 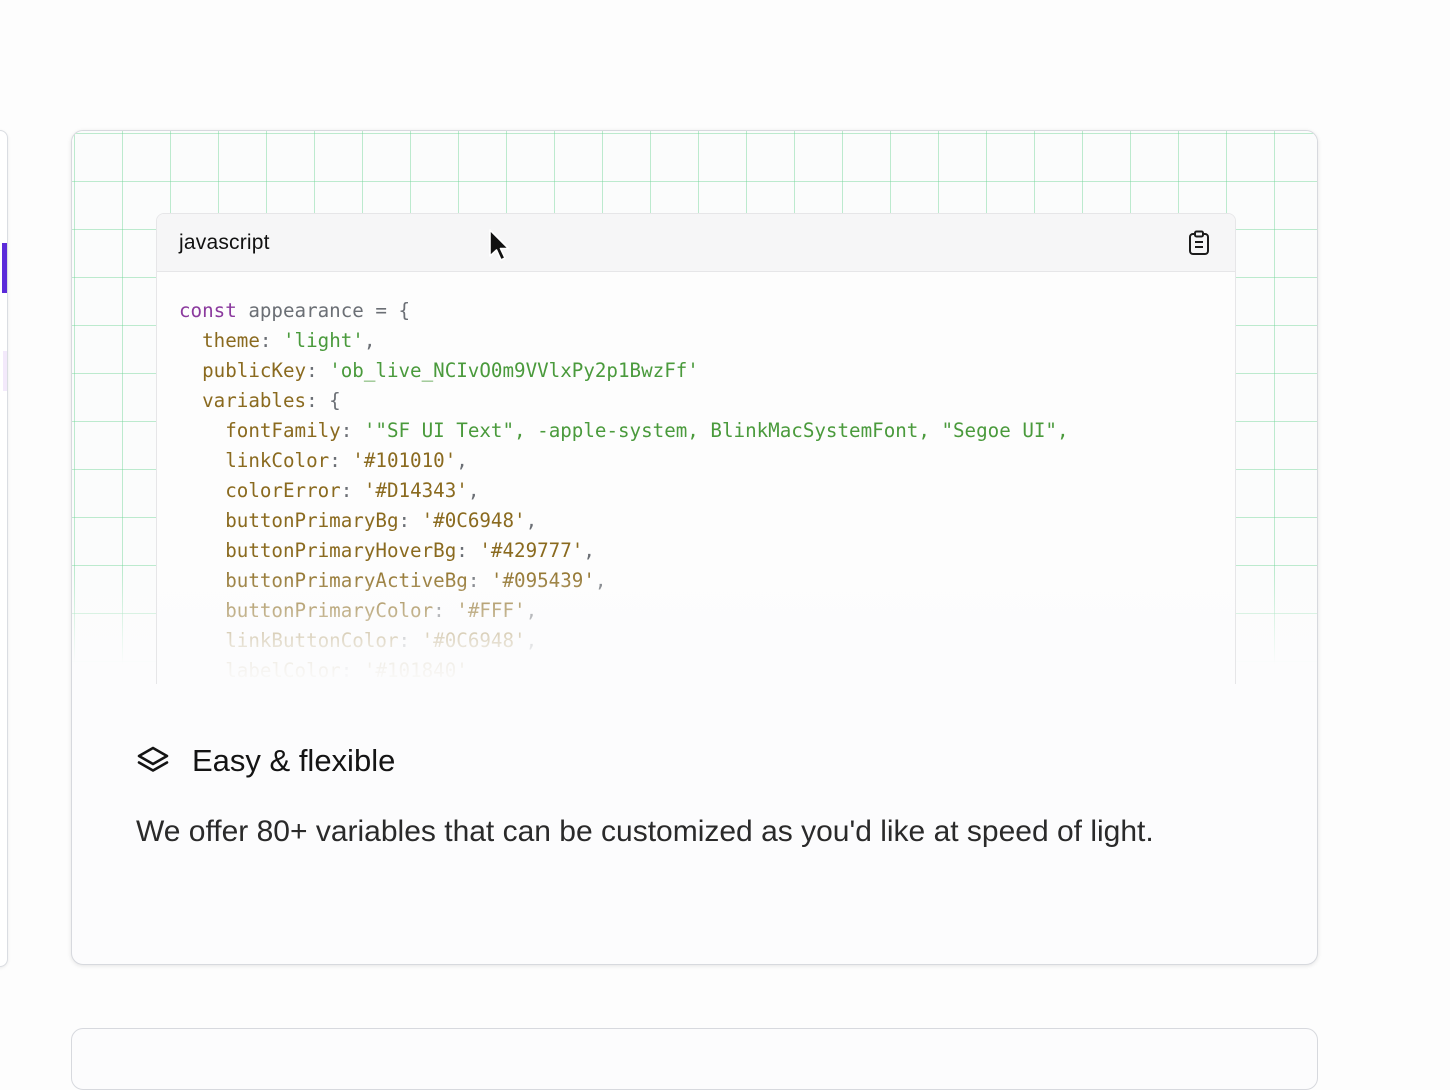 I want to click on code-line: variables: {, so click(x=696, y=401).